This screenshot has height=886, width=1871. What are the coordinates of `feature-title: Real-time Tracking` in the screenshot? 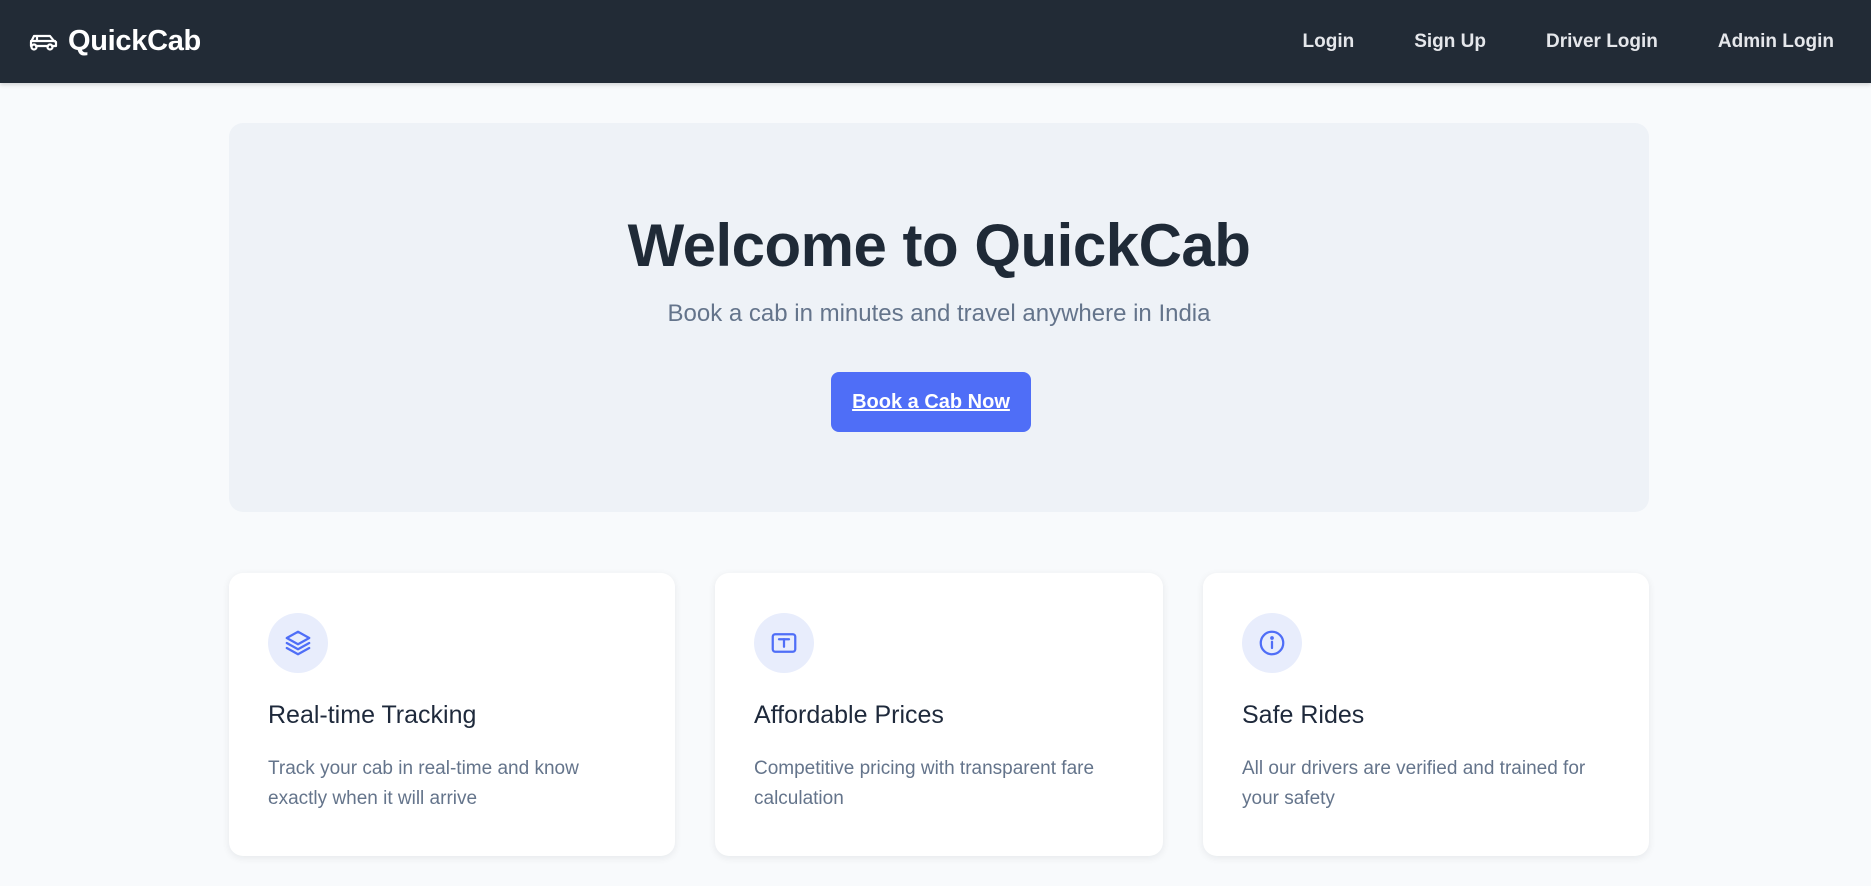 It's located at (372, 715).